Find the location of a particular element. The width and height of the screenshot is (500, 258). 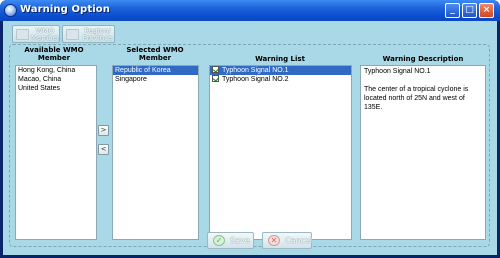

selected-member-list: Republic of Korea Singapore is located at coordinates (155, 152).